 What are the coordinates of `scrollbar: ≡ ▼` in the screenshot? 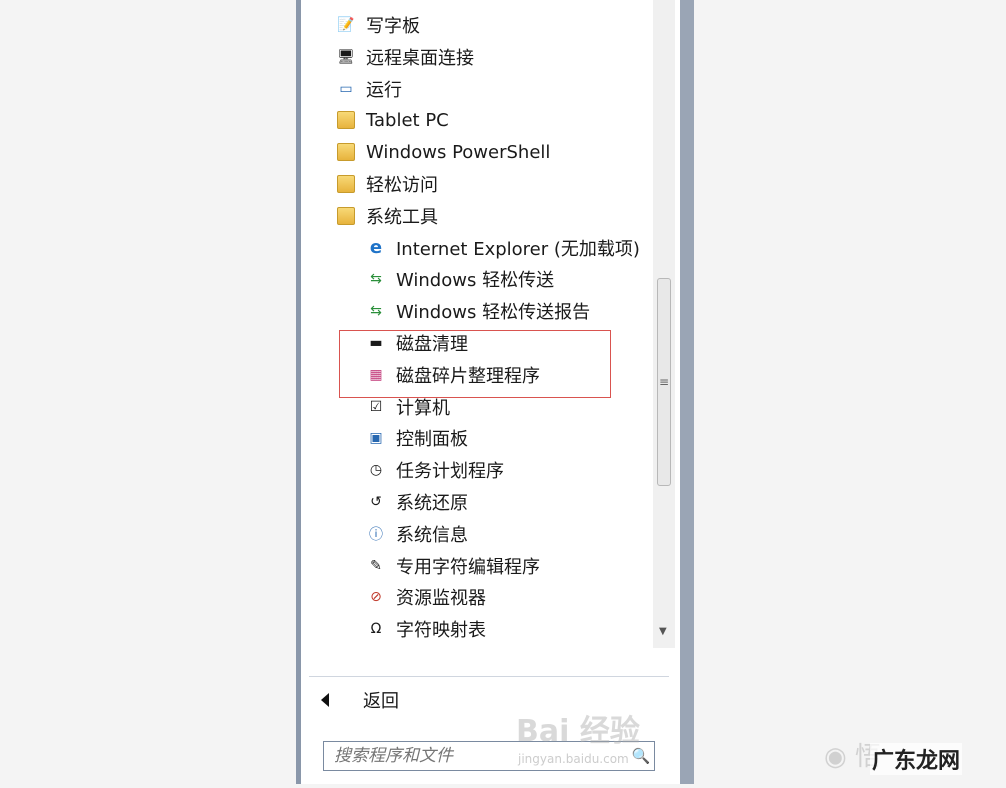 It's located at (664, 324).